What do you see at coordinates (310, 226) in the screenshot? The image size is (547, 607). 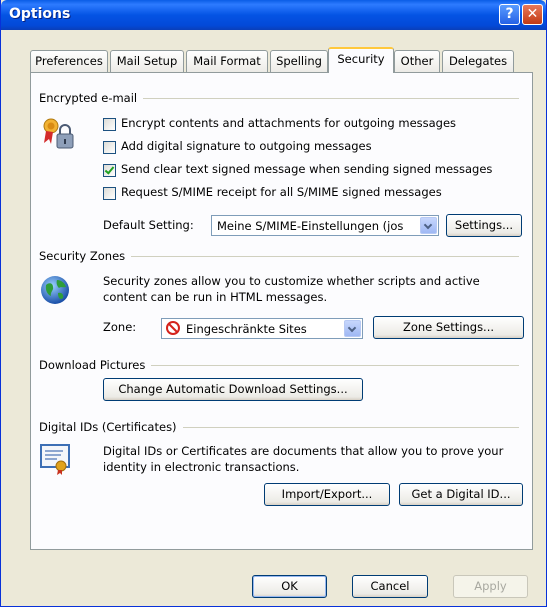 I see `default-setting-value: Meine S/MIME-Einstellungen (jos` at bounding box center [310, 226].